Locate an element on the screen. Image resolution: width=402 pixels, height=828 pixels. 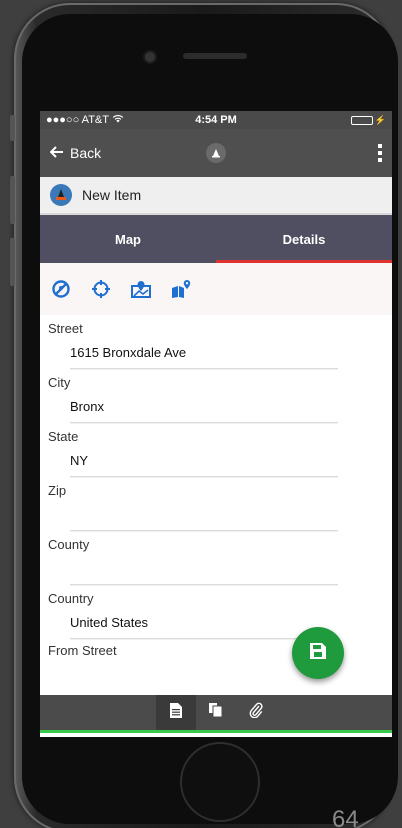
state-field-group: State is located at coordinates (216, 450).